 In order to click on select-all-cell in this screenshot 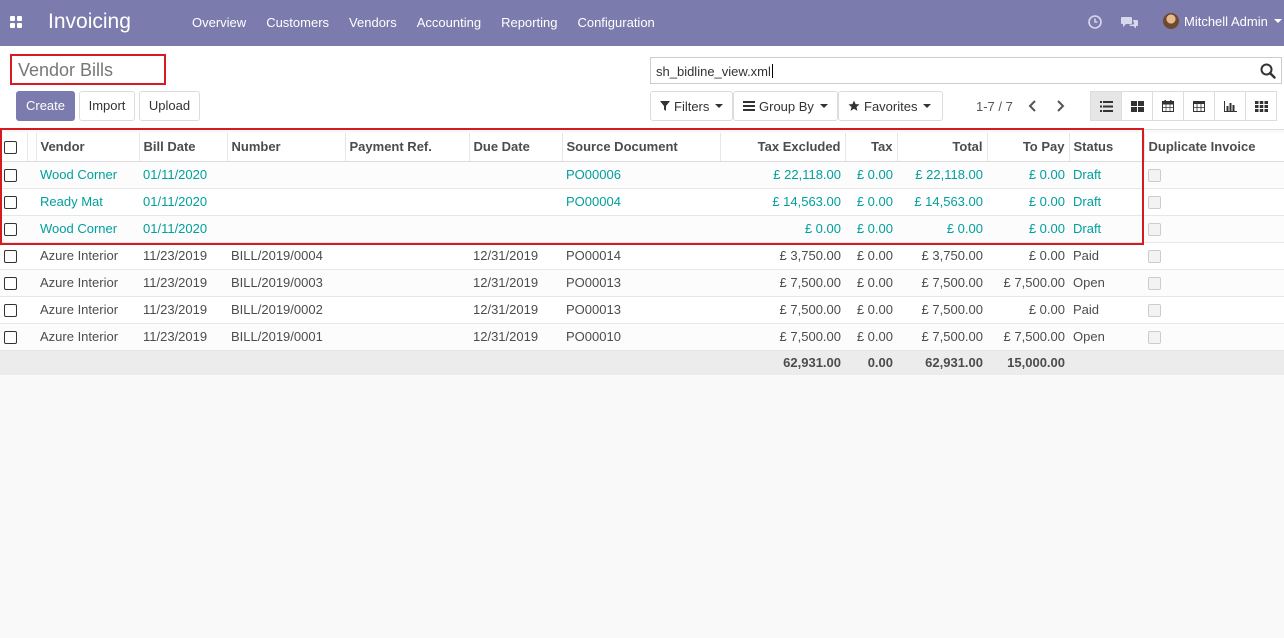, I will do `click(13, 147)`.